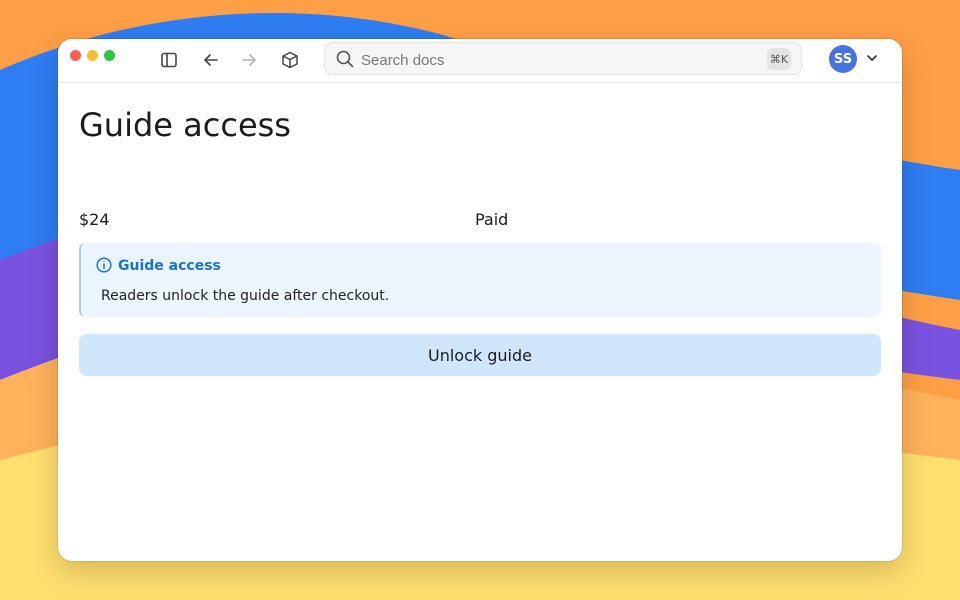  Describe the element at coordinates (185, 125) in the screenshot. I see `page-title: Guide access` at that location.